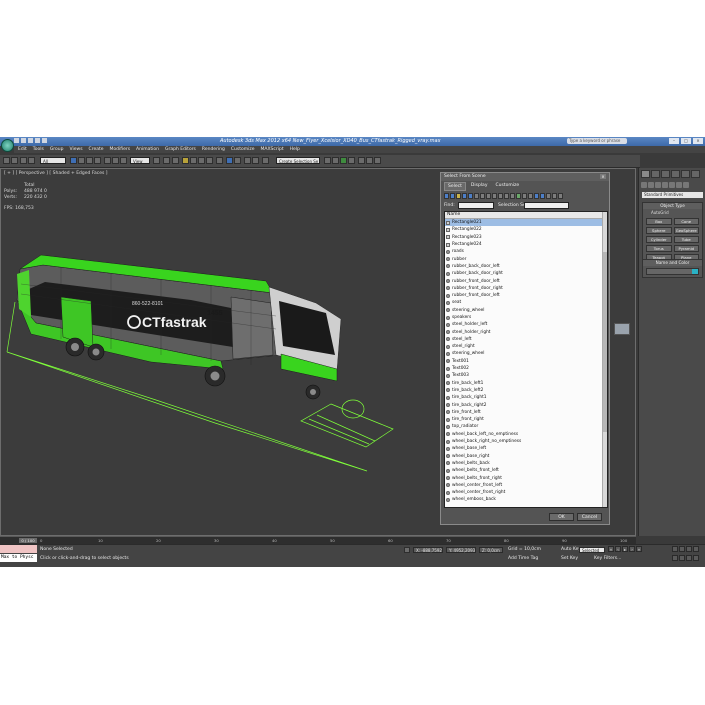 This screenshot has height=705, width=705. Describe the element at coordinates (675, 558) in the screenshot. I see `field-of-view-icon` at that location.